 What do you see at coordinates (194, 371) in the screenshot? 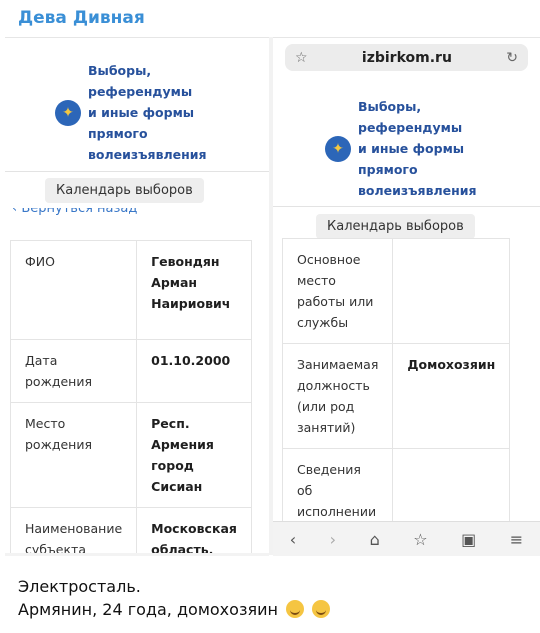
I see `row-value: 01.10.2000` at bounding box center [194, 371].